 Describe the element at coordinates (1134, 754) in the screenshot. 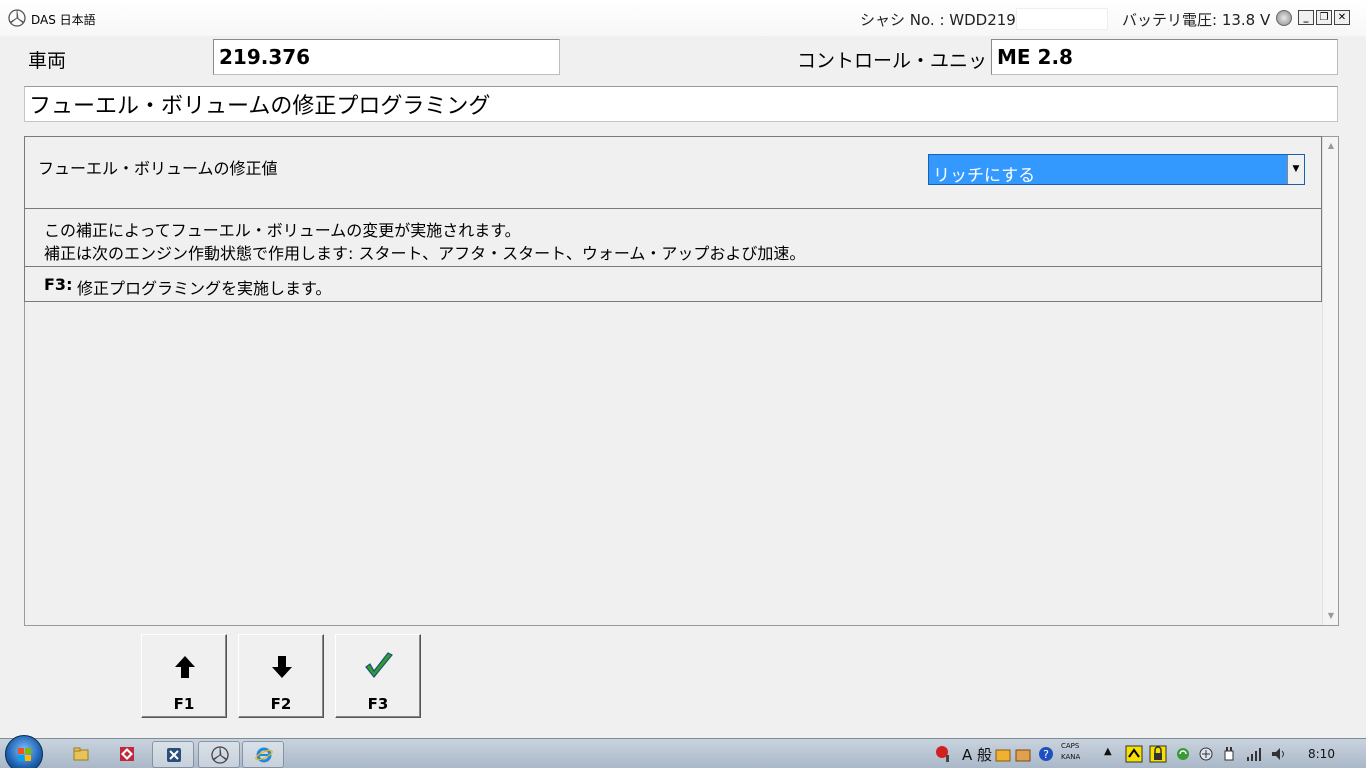

I see `tray-app-yellow-icon` at that location.